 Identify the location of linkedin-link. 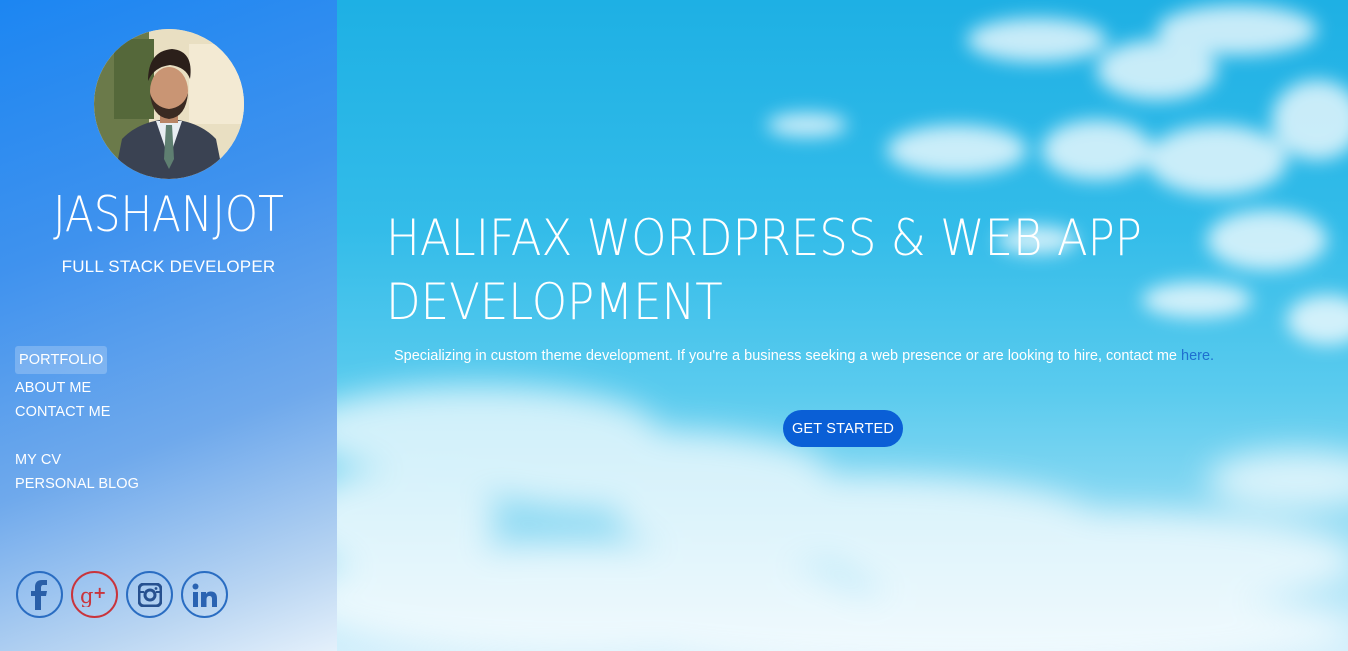
(204, 594).